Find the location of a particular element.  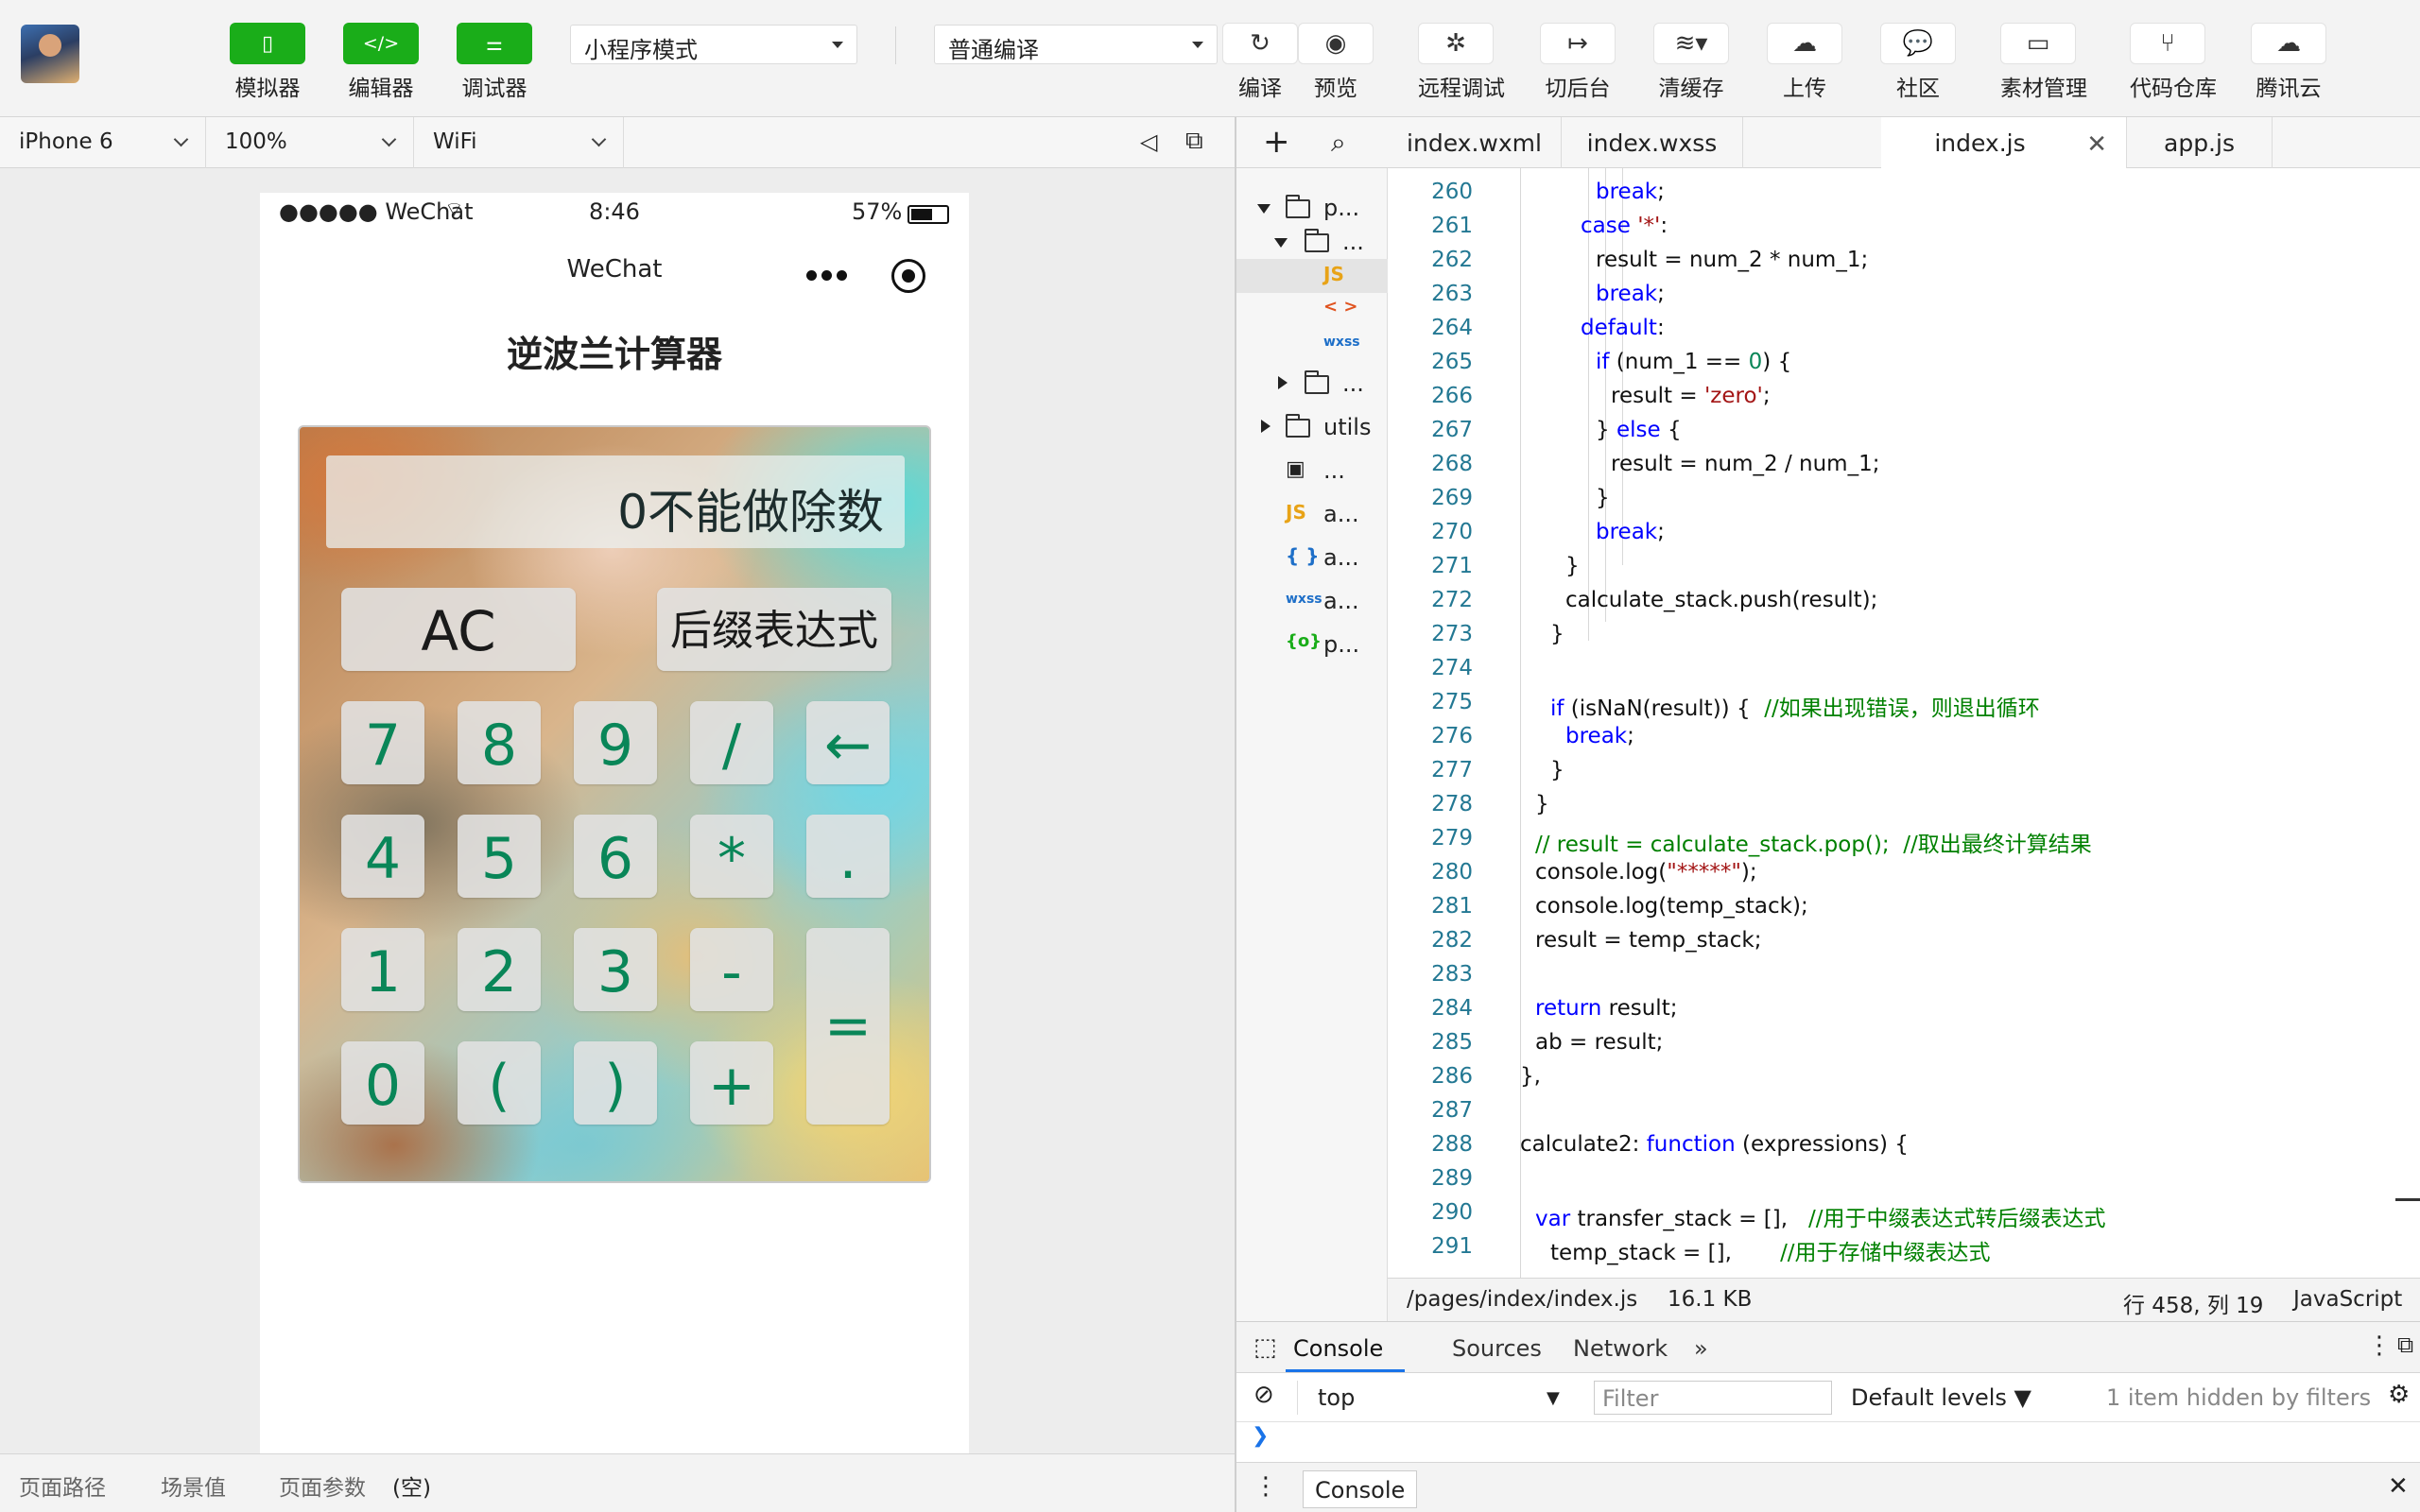

compile-button: ↻ 编译 is located at coordinates (1260, 62).